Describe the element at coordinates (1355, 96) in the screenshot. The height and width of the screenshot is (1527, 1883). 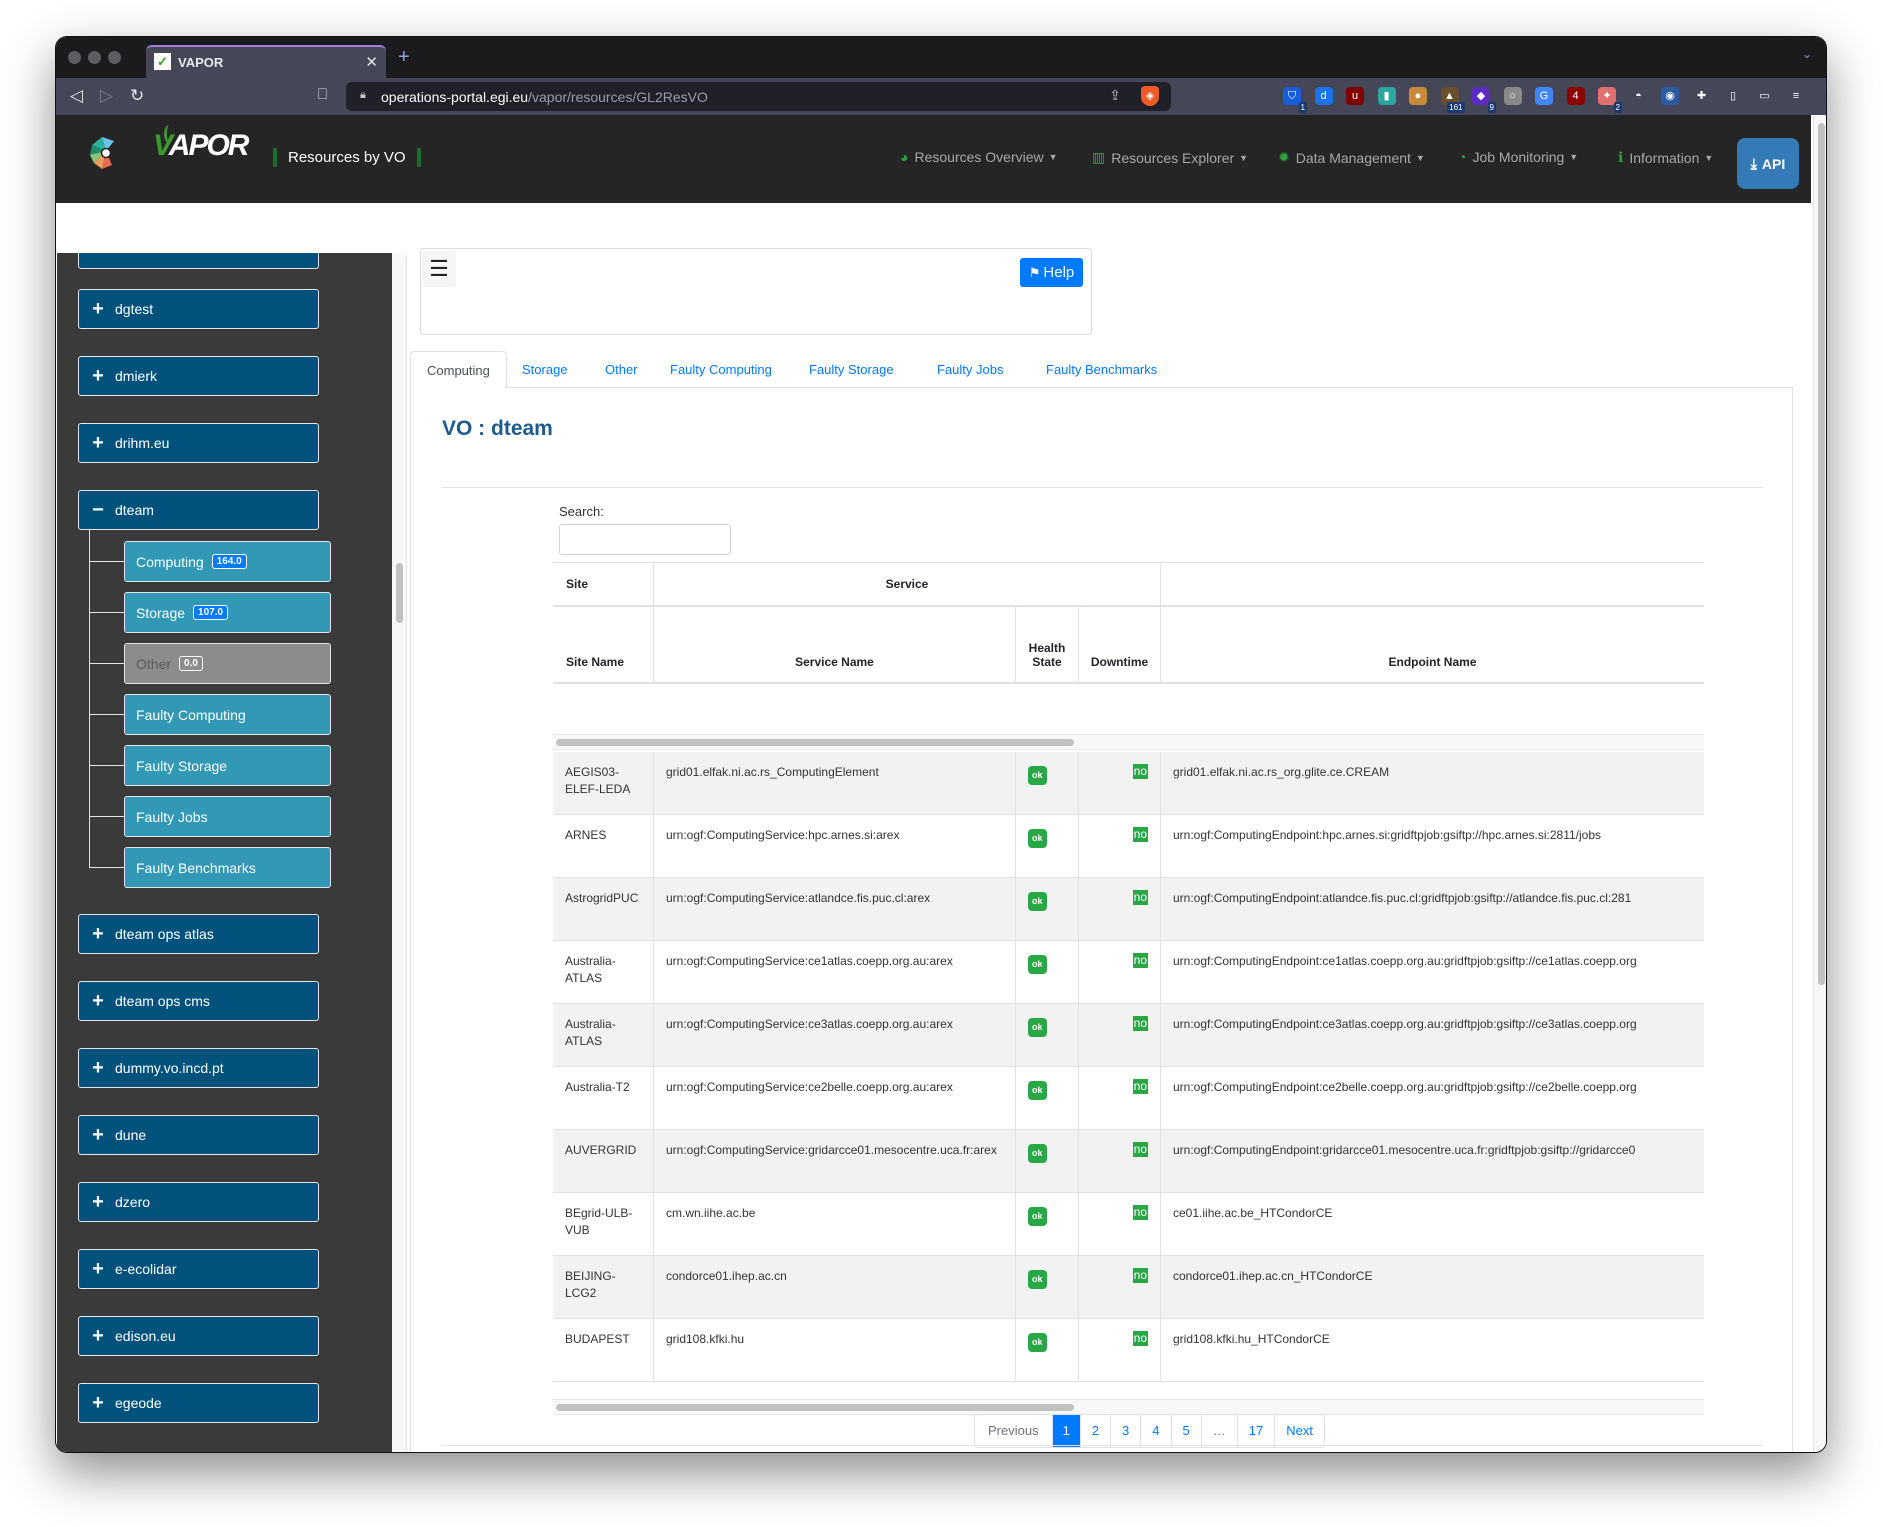
I see `ublock-icon: u` at that location.